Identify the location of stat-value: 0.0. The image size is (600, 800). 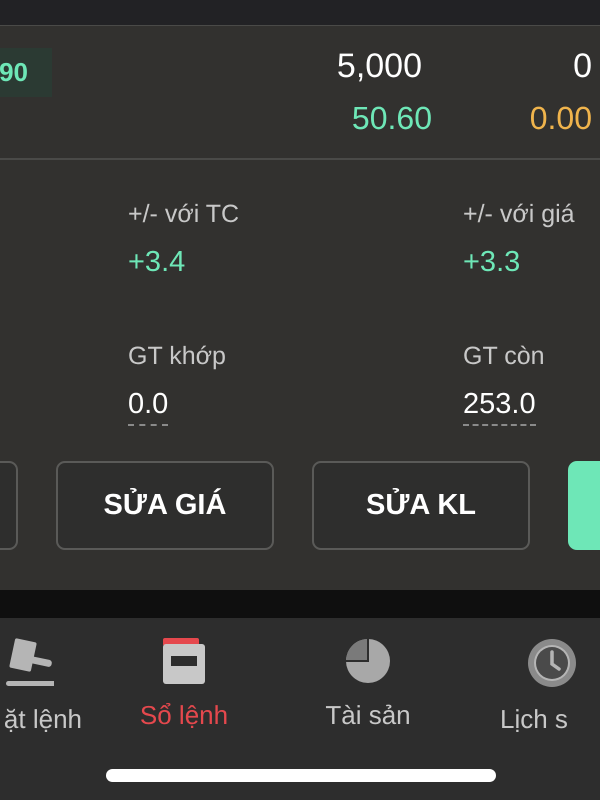
(148, 405).